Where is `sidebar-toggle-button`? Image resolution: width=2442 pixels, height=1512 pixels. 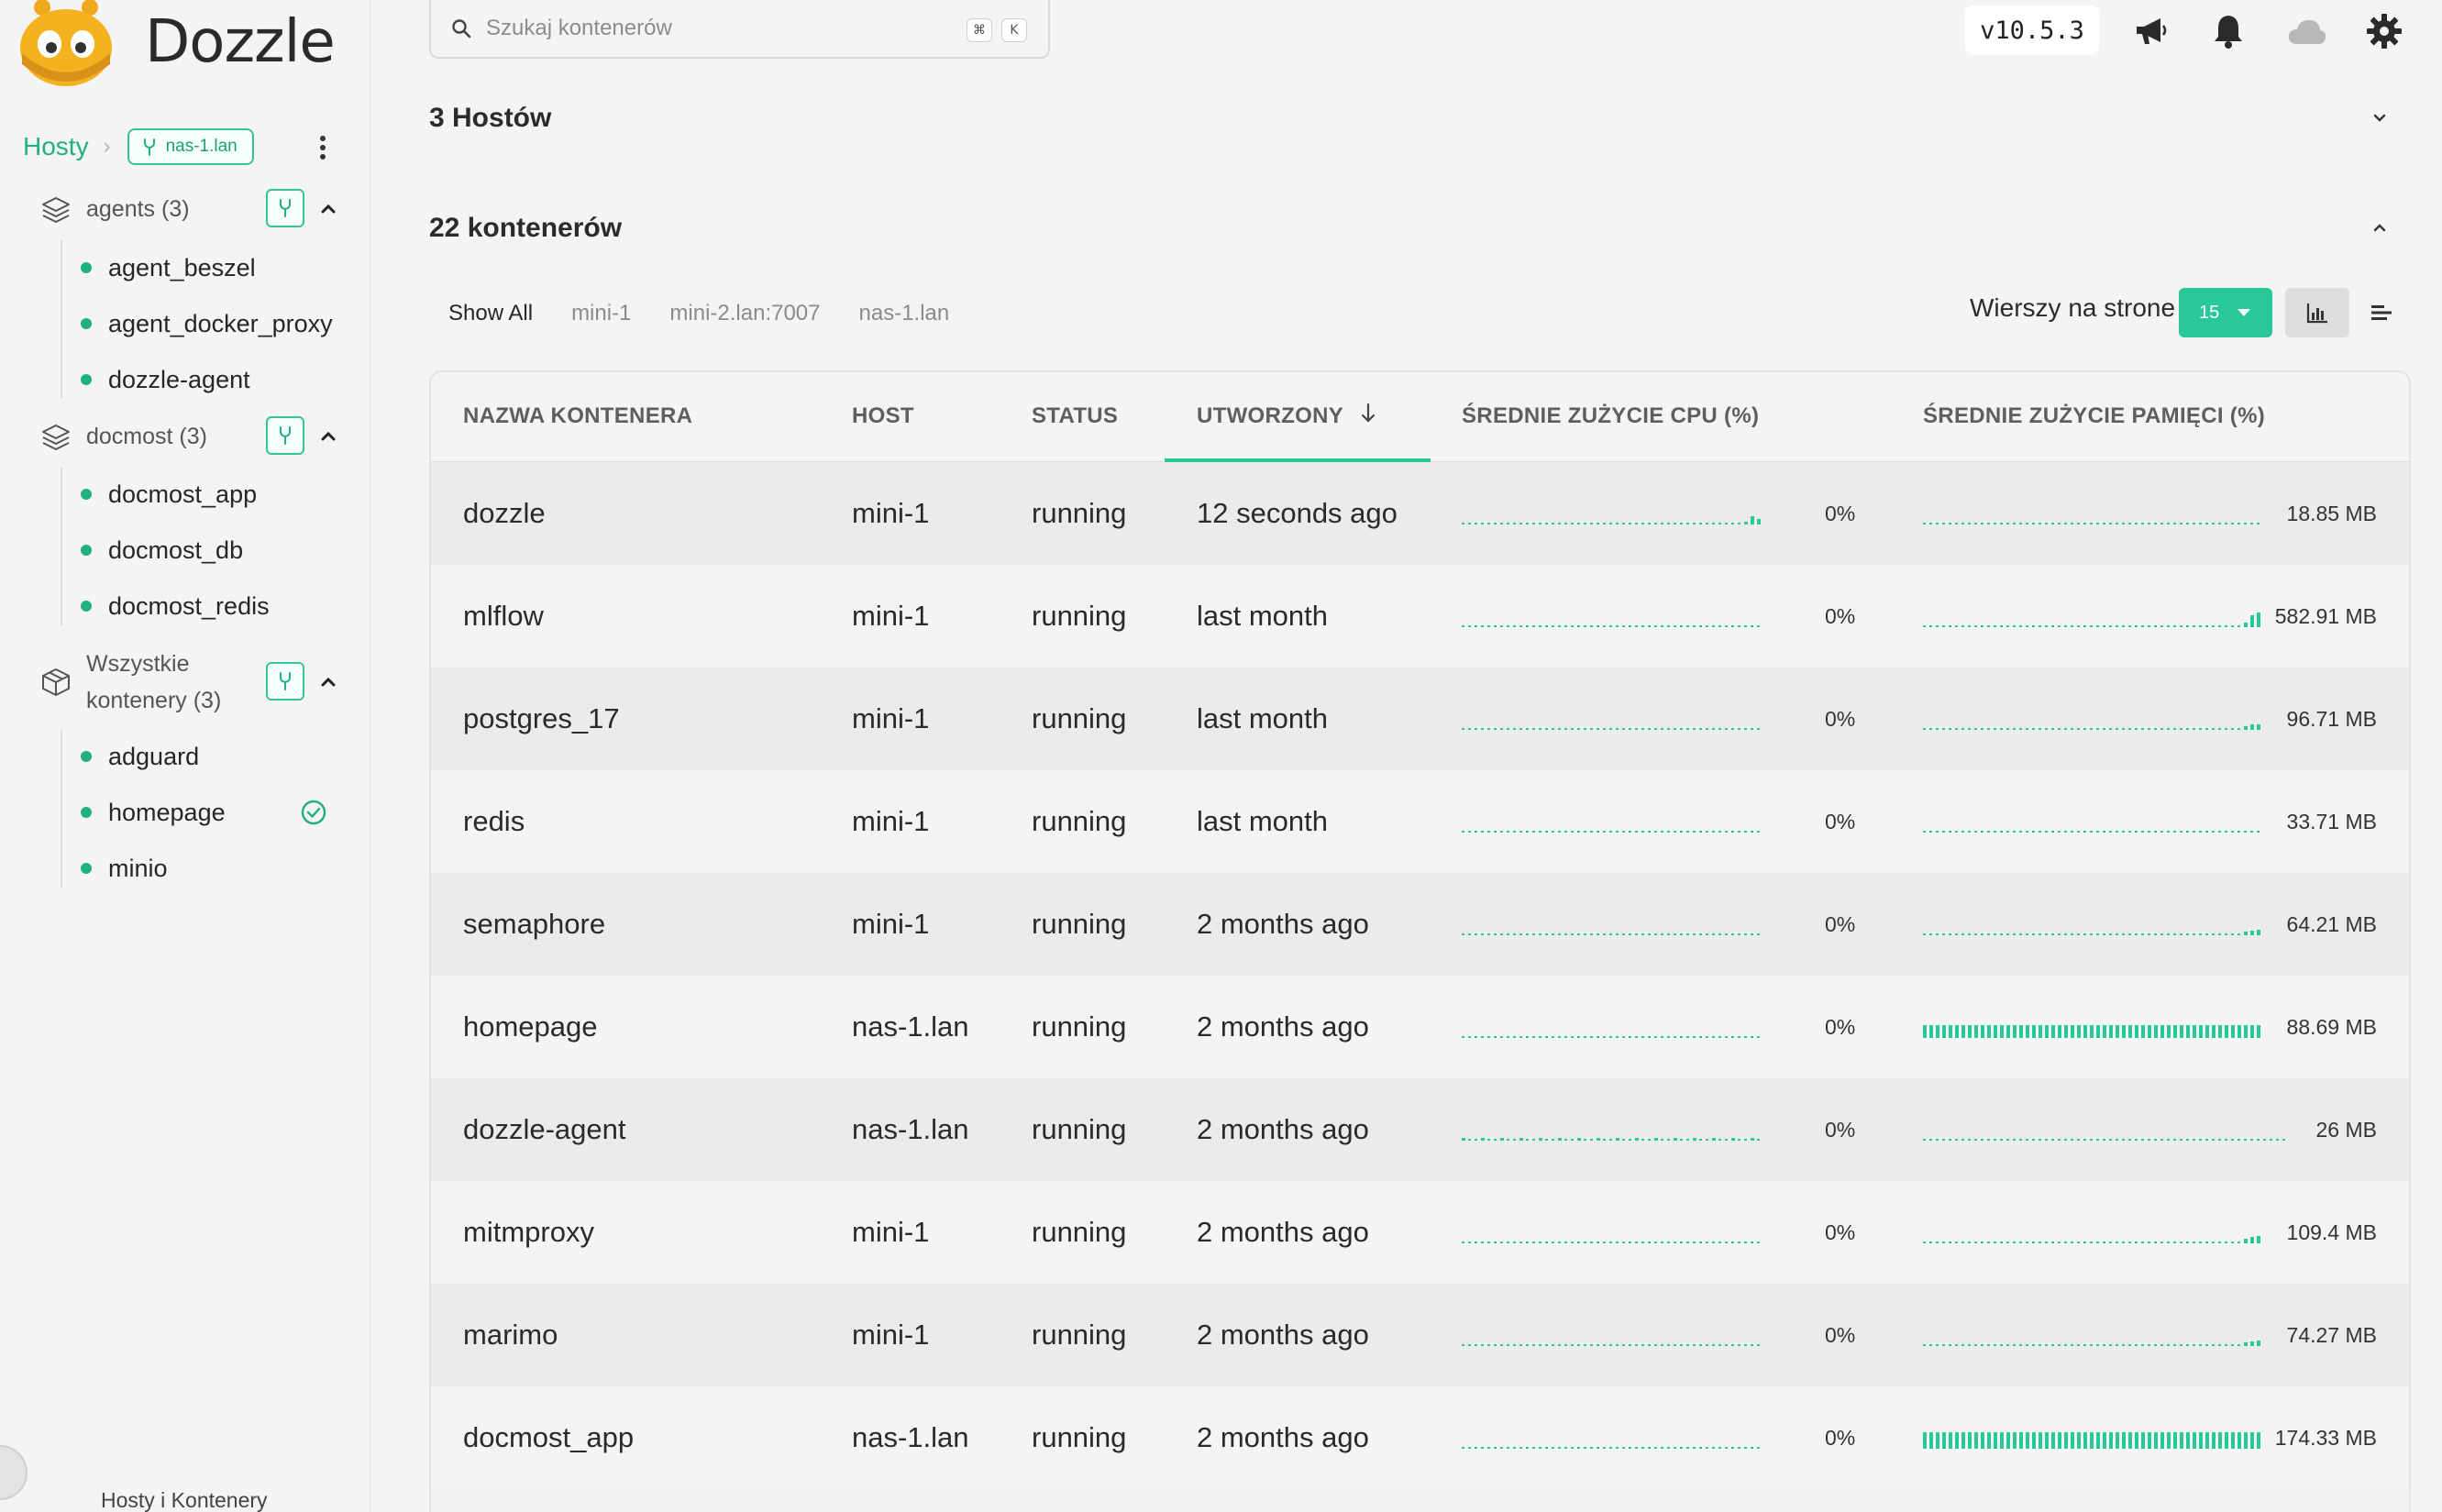
sidebar-toggle-button is located at coordinates (14, 1472).